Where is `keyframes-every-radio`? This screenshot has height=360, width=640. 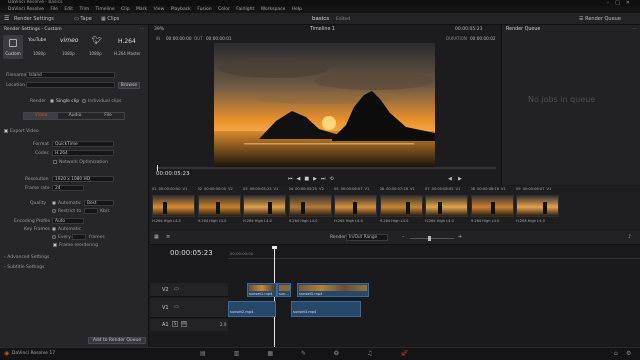
keyframes-every-radio is located at coordinates (54, 237).